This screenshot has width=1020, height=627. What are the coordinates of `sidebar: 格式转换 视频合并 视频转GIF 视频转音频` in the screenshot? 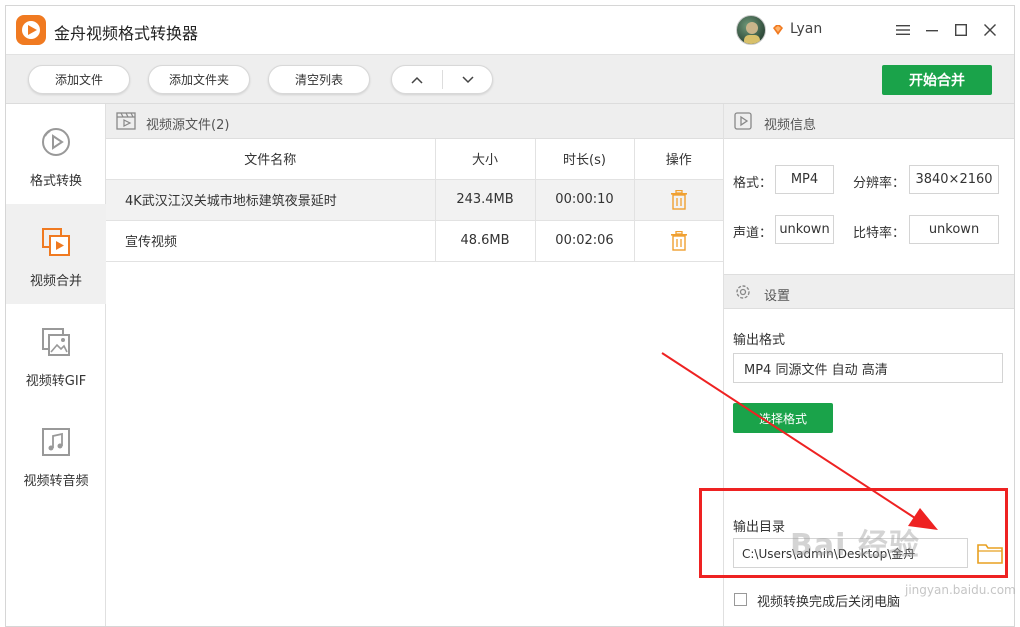 It's located at (56, 365).